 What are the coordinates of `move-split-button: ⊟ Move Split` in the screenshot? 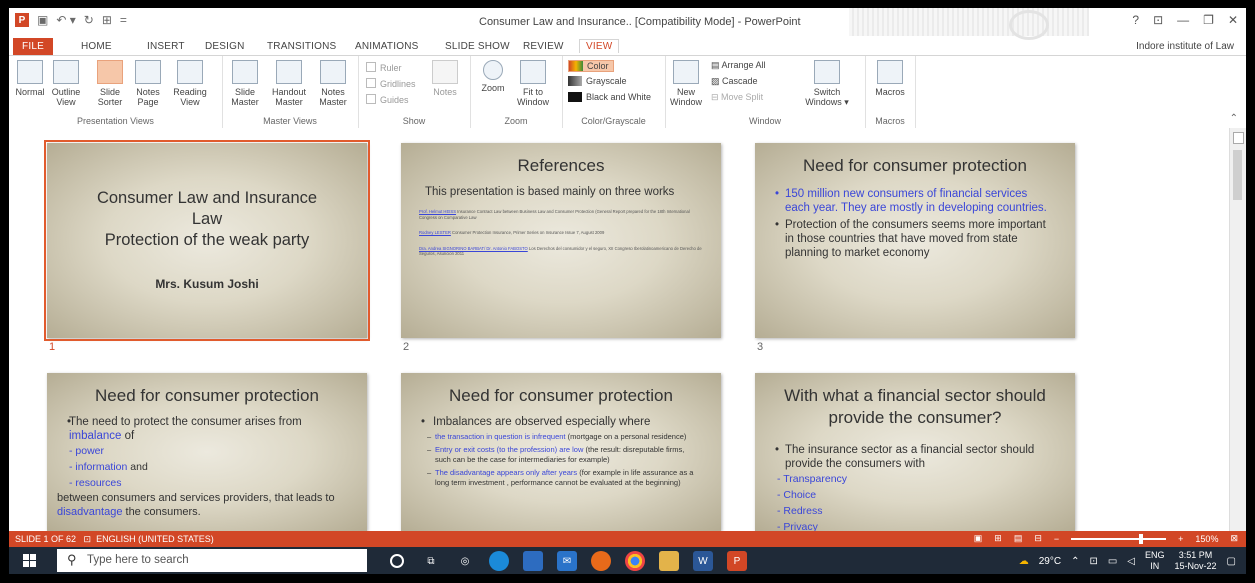 It's located at (737, 97).